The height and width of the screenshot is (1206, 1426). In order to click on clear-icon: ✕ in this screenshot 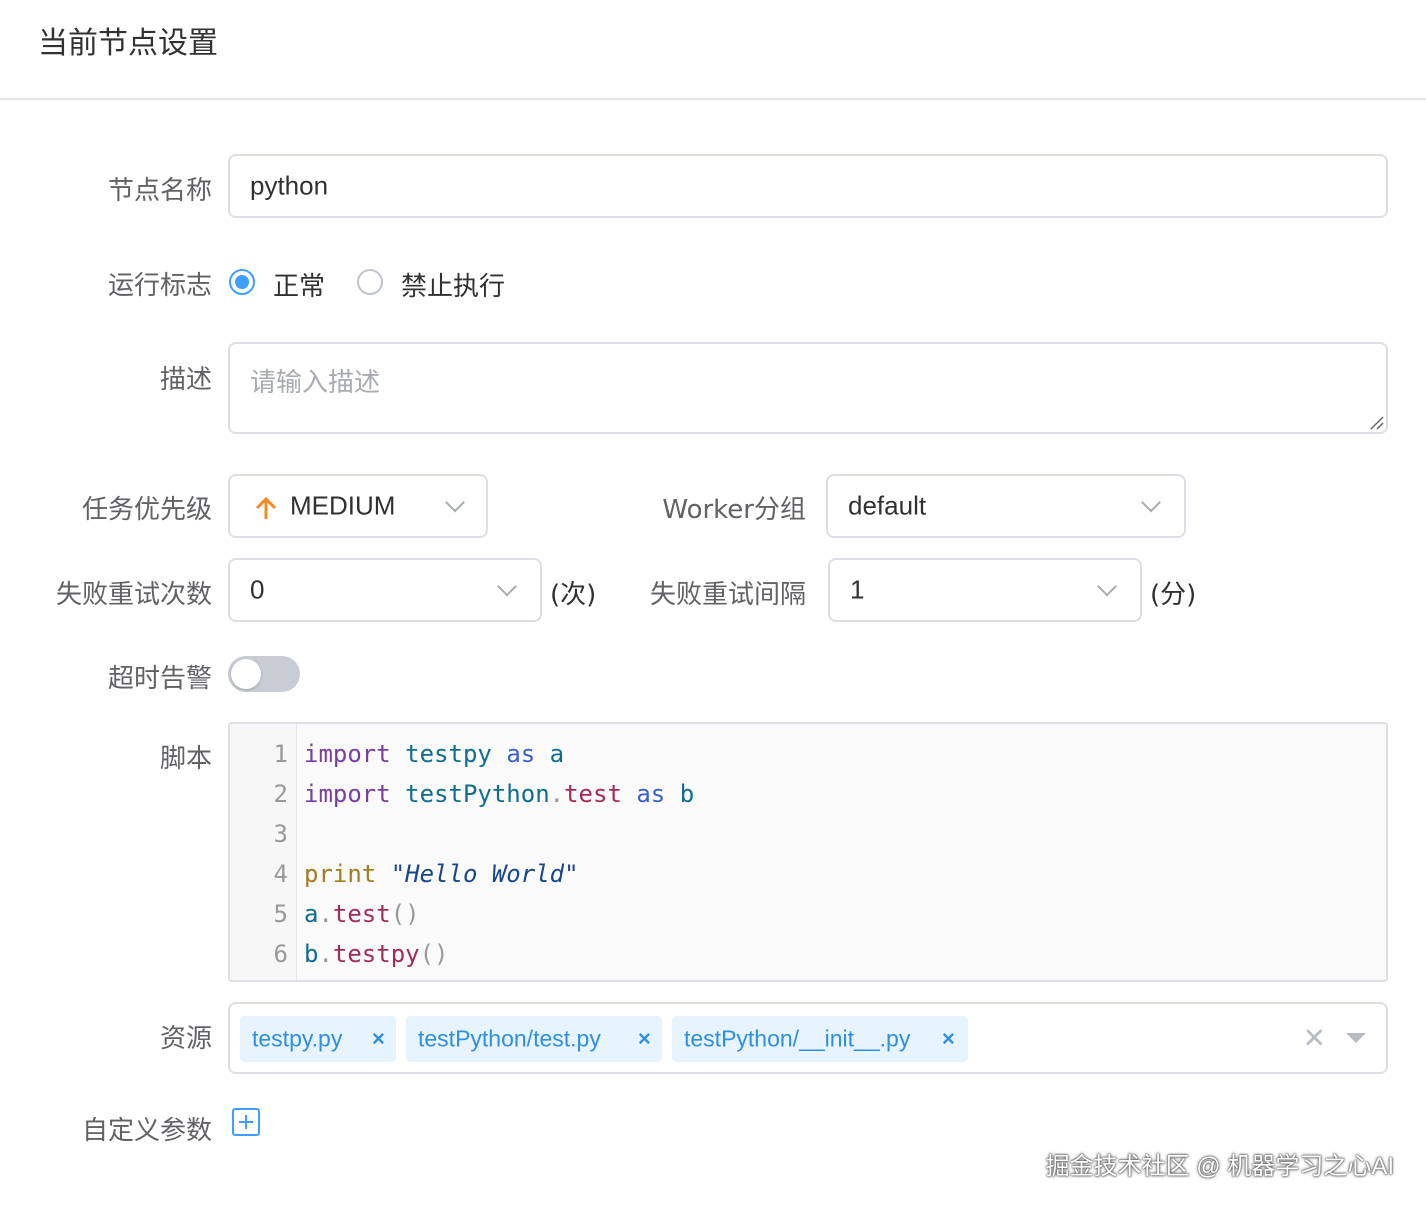, I will do `click(1314, 1038)`.